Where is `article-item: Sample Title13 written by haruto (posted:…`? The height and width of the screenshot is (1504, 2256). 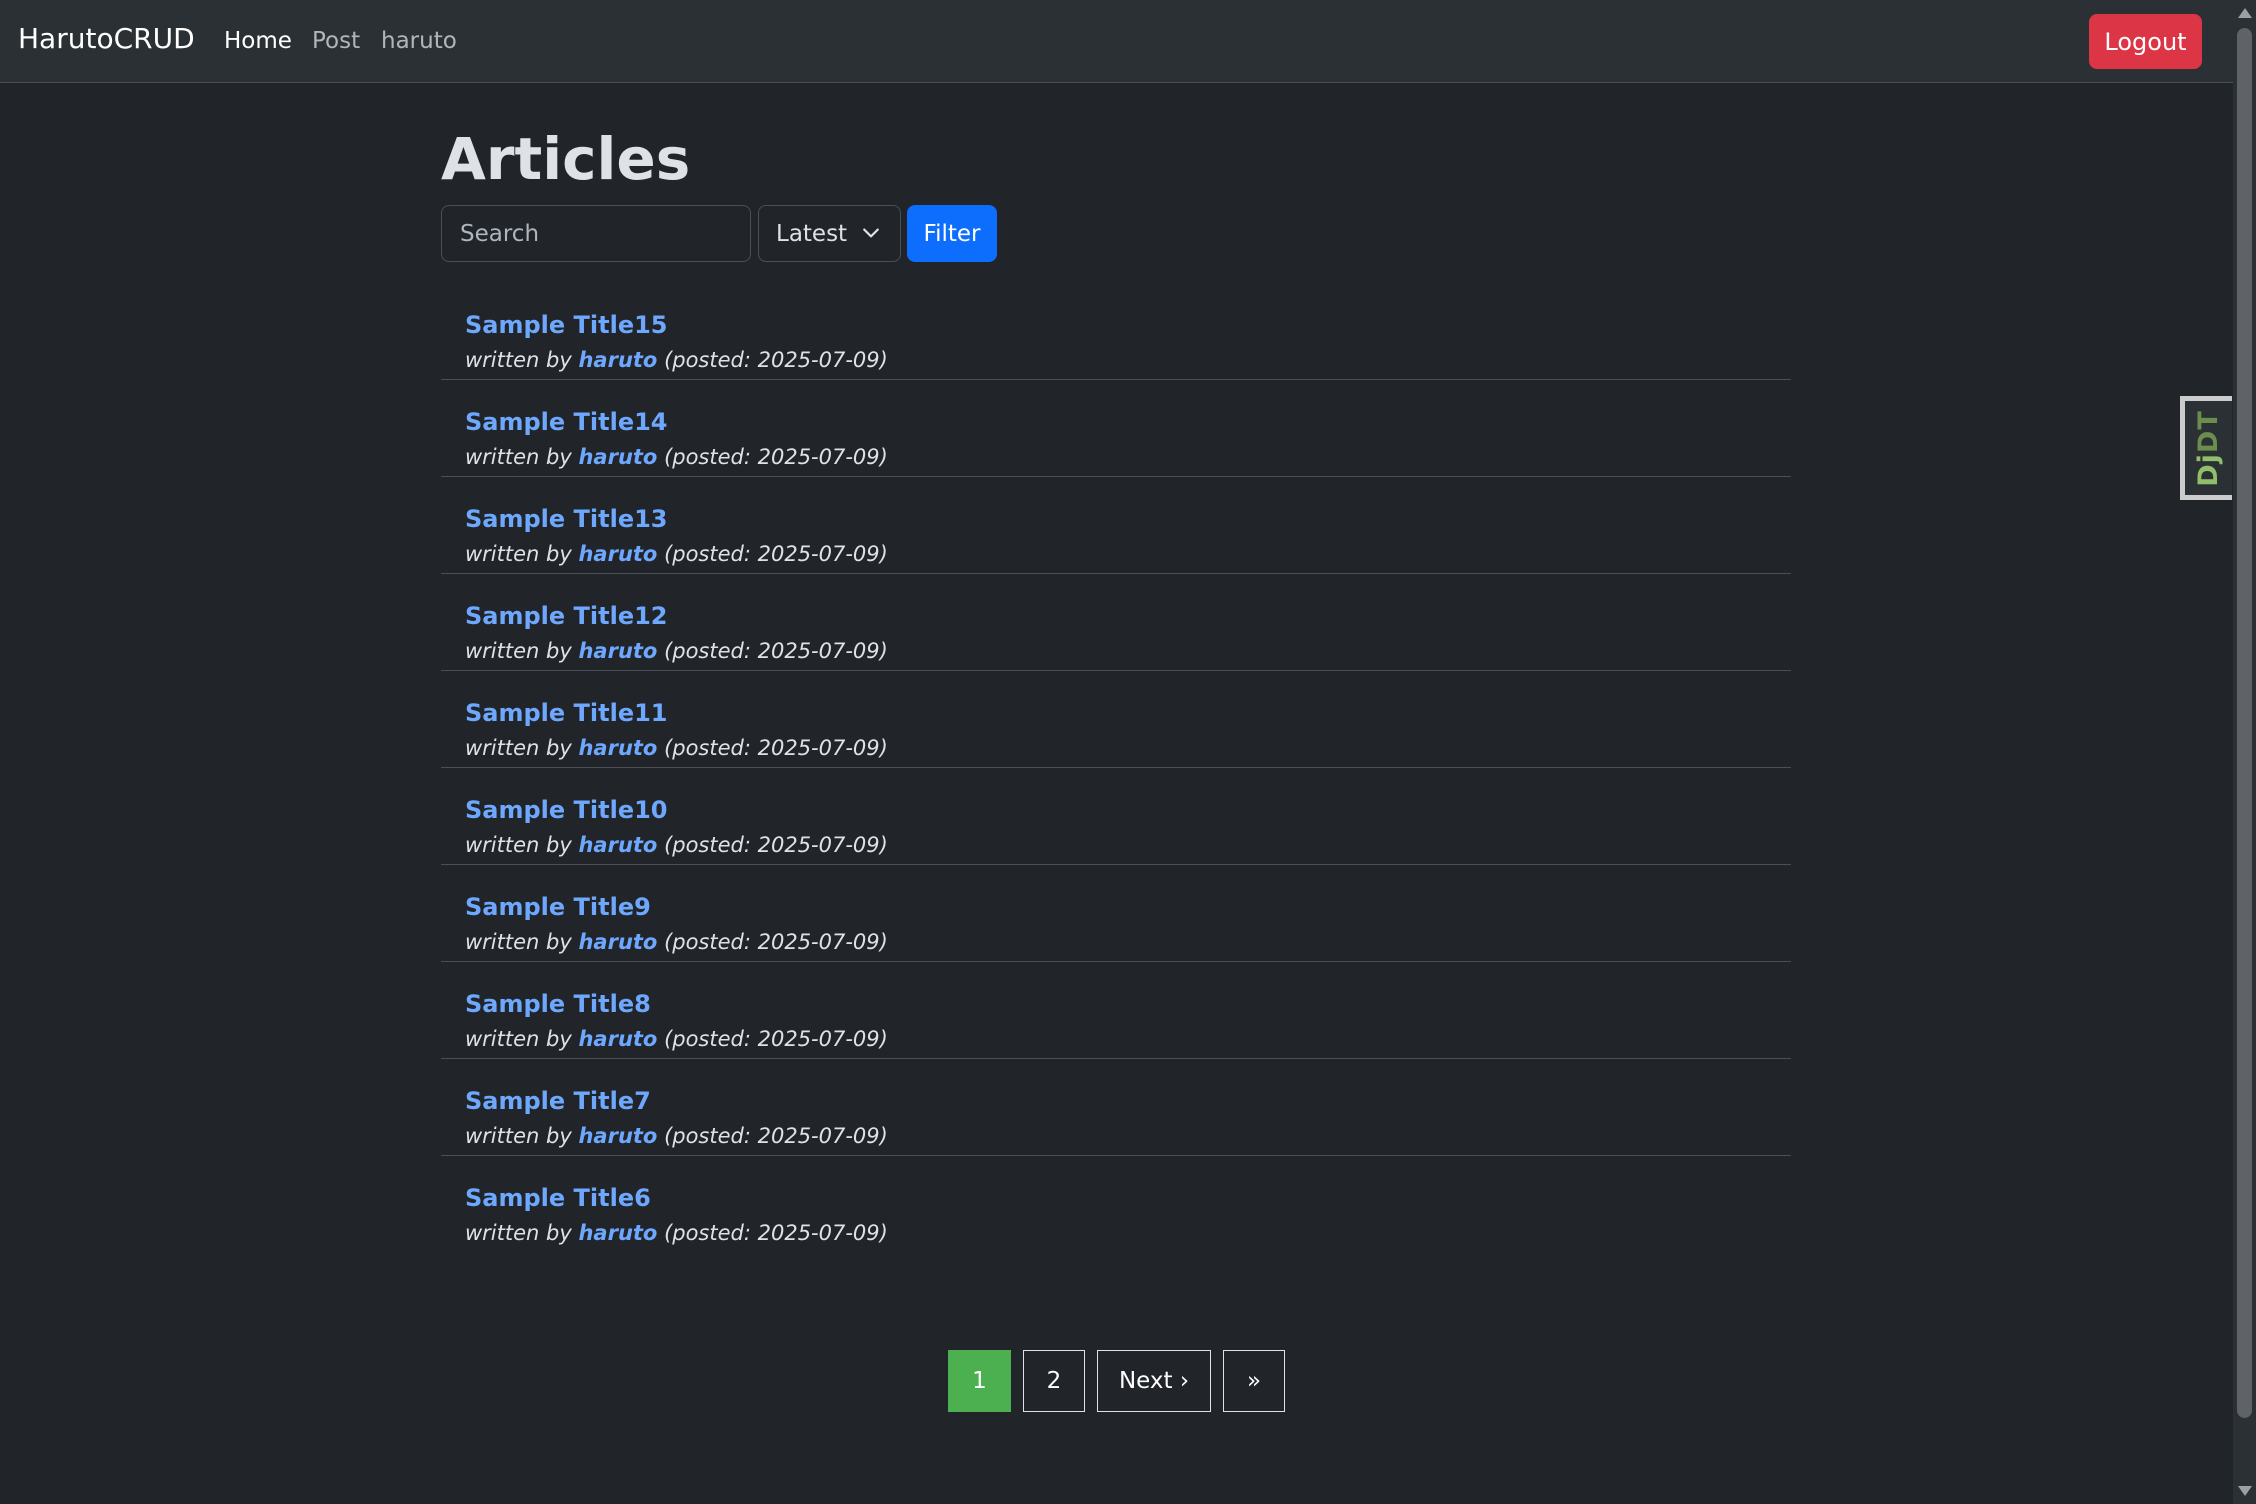 article-item: Sample Title13 written by haruto (posted:… is located at coordinates (1116, 525).